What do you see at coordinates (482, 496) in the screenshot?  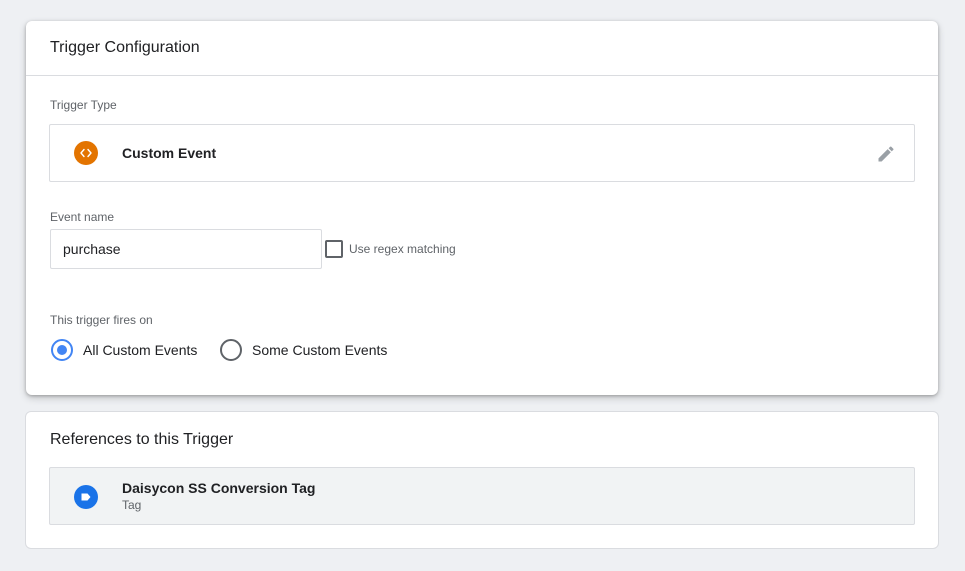 I see `reference-item: Daisycon SS Conversion Tag Tag` at bounding box center [482, 496].